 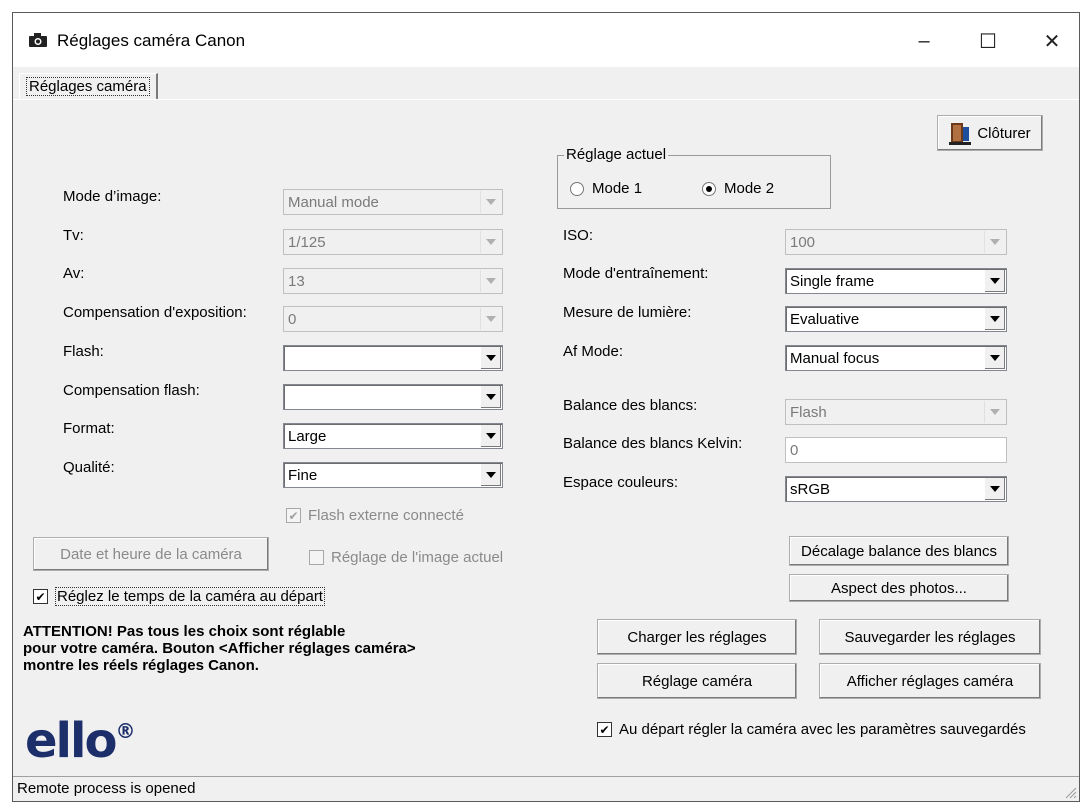 What do you see at coordinates (896, 489) in the screenshot?
I see `color-space-select: sRGB` at bounding box center [896, 489].